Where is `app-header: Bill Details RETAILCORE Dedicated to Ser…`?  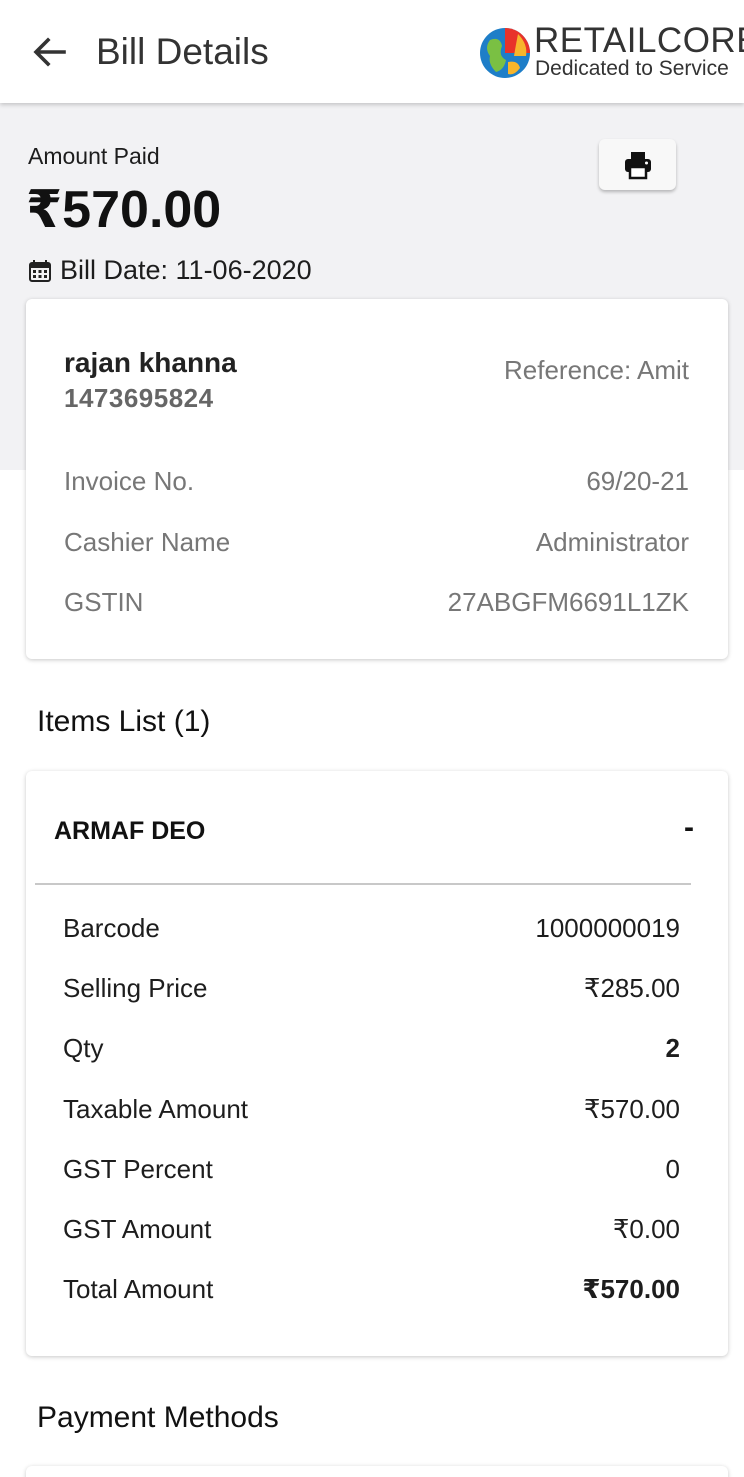
app-header: Bill Details RETAILCORE Dedicated to Ser… is located at coordinates (372, 51).